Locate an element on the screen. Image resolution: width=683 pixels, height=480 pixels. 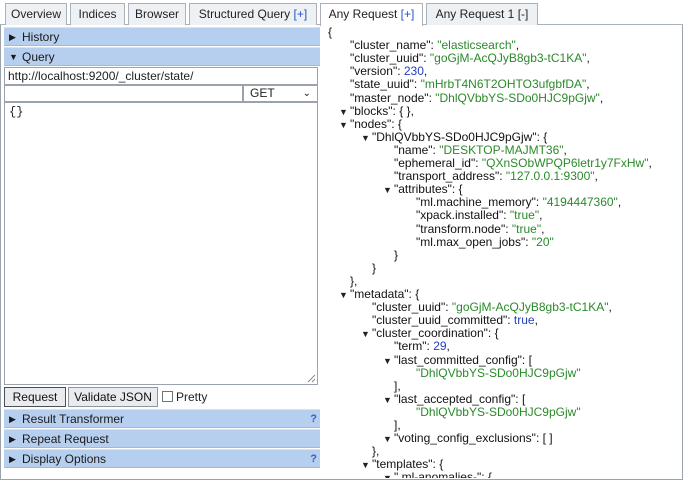
json-value: "127.0.0.1:9300" is located at coordinates (550, 176).